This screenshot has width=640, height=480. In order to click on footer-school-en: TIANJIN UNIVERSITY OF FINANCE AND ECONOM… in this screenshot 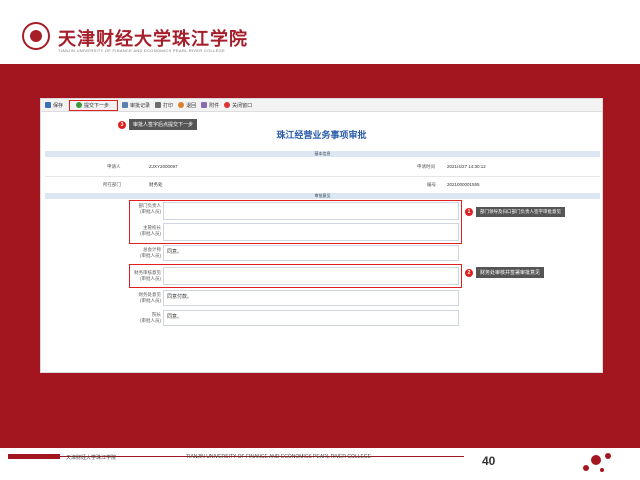, I will do `click(279, 457)`.